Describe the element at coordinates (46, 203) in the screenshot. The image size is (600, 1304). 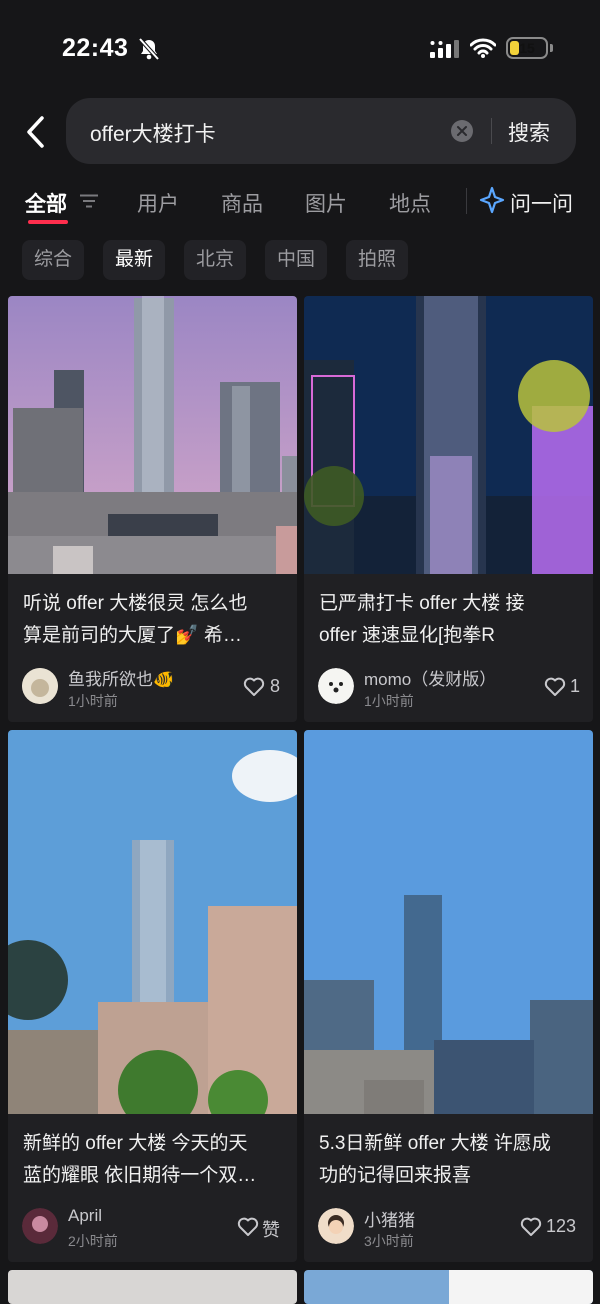
I see `tab-all: 全部` at that location.